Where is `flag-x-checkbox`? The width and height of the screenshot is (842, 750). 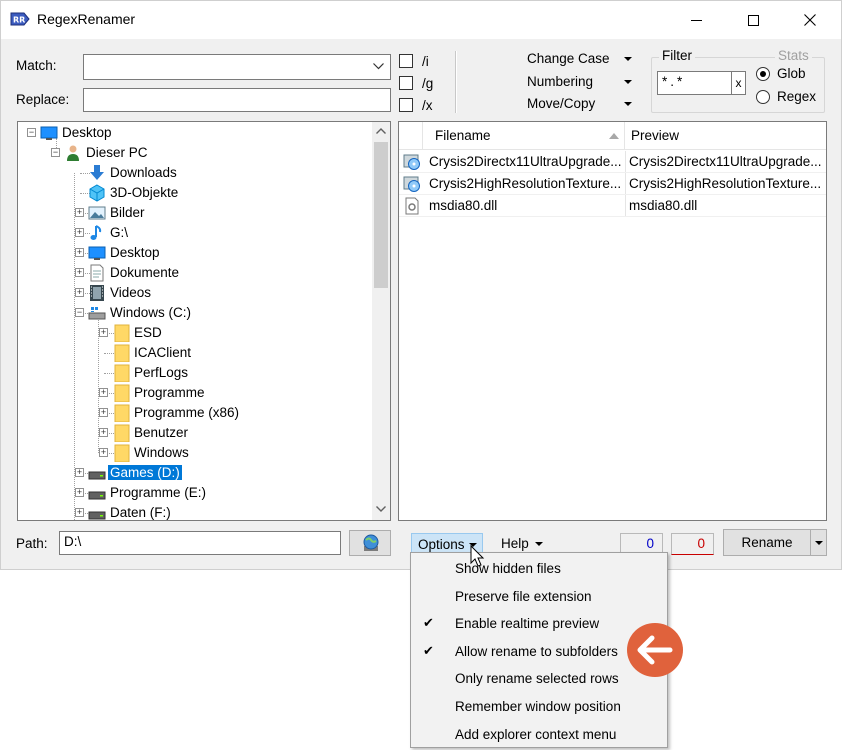
flag-x-checkbox is located at coordinates (406, 105).